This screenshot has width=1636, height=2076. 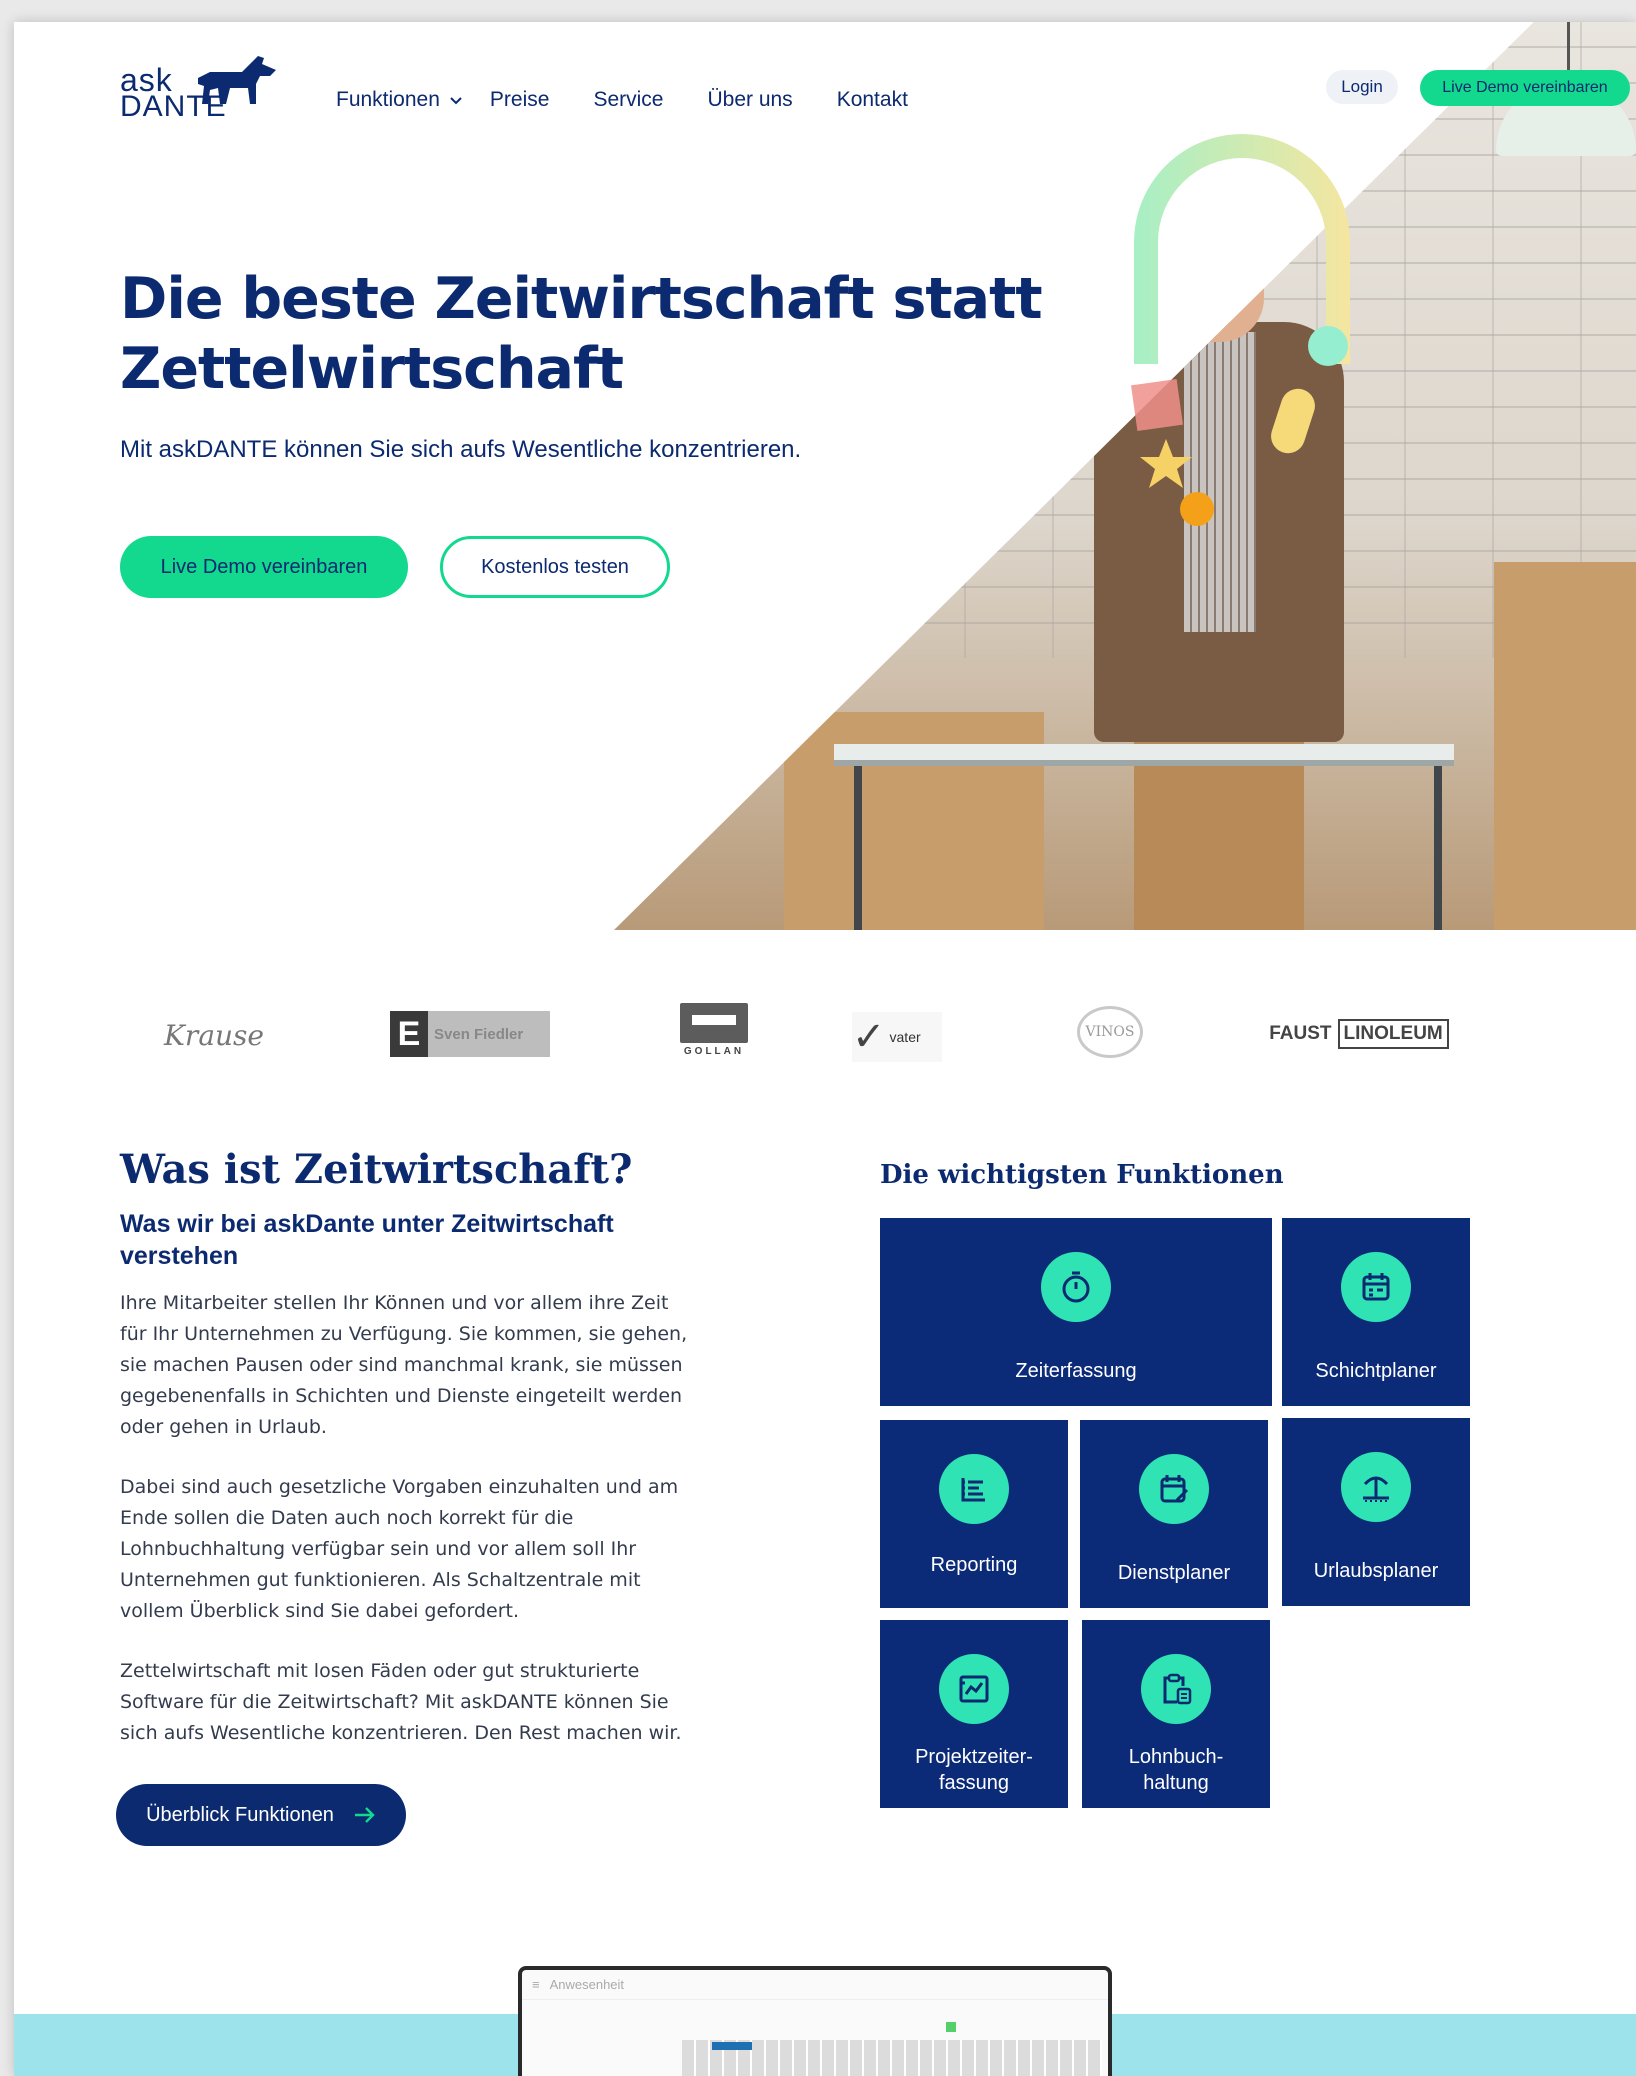 I want to click on client-logo-gollan: GOLLAN, so click(x=714, y=1030).